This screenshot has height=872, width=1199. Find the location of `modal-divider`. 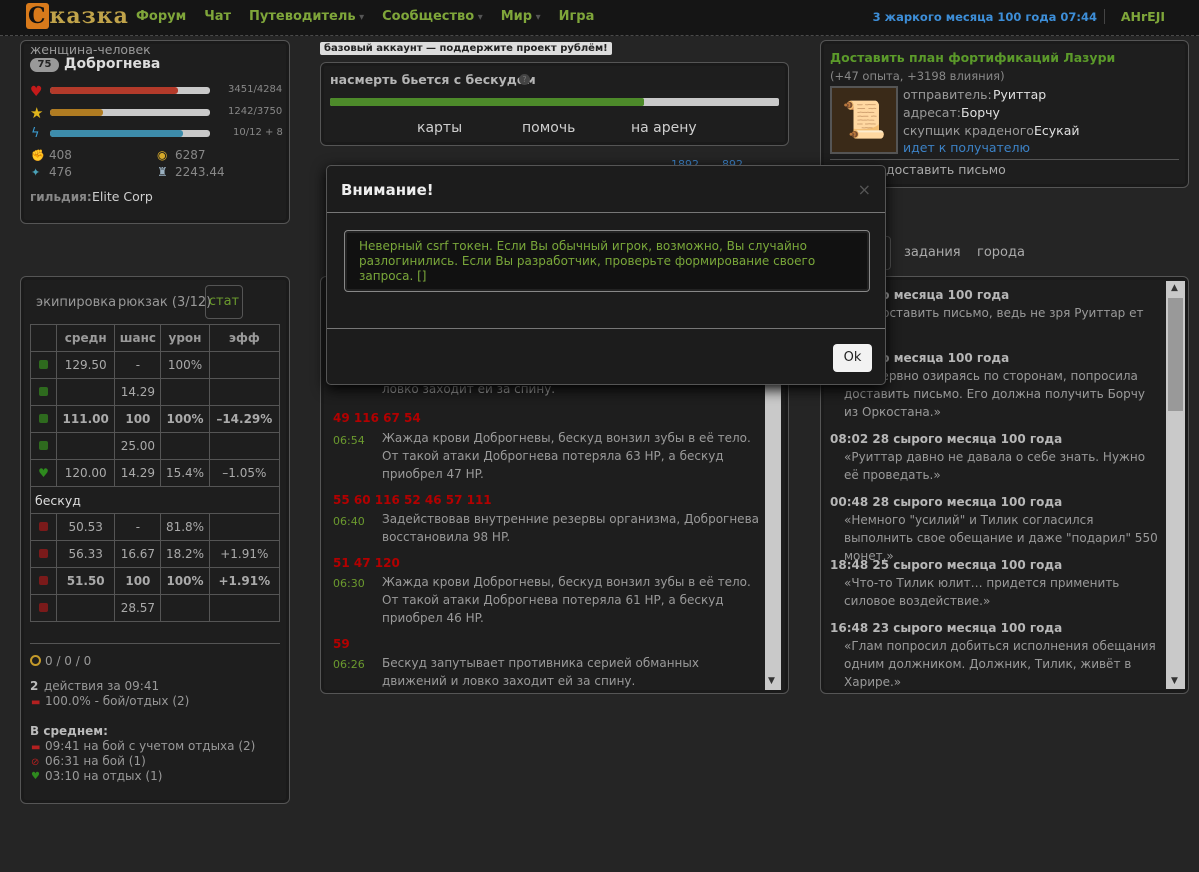

modal-divider is located at coordinates (606, 328).